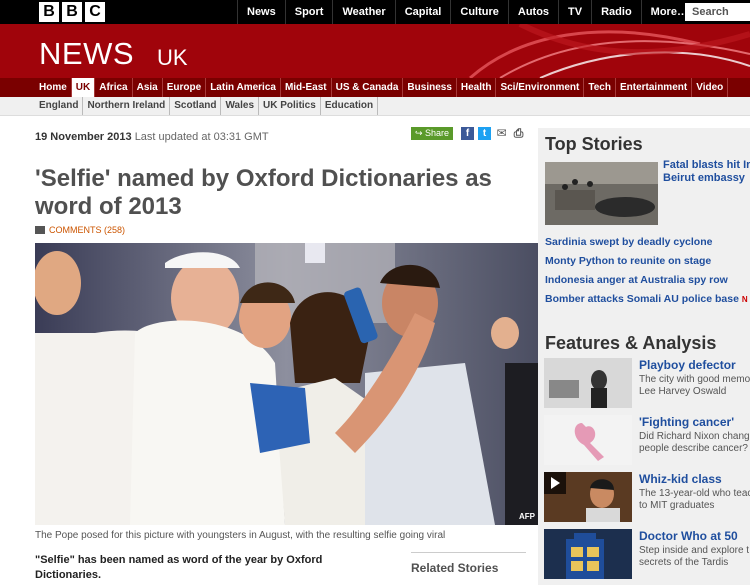  I want to click on top-story-link: Indonesia anger at Australia spy row, so click(646, 283).